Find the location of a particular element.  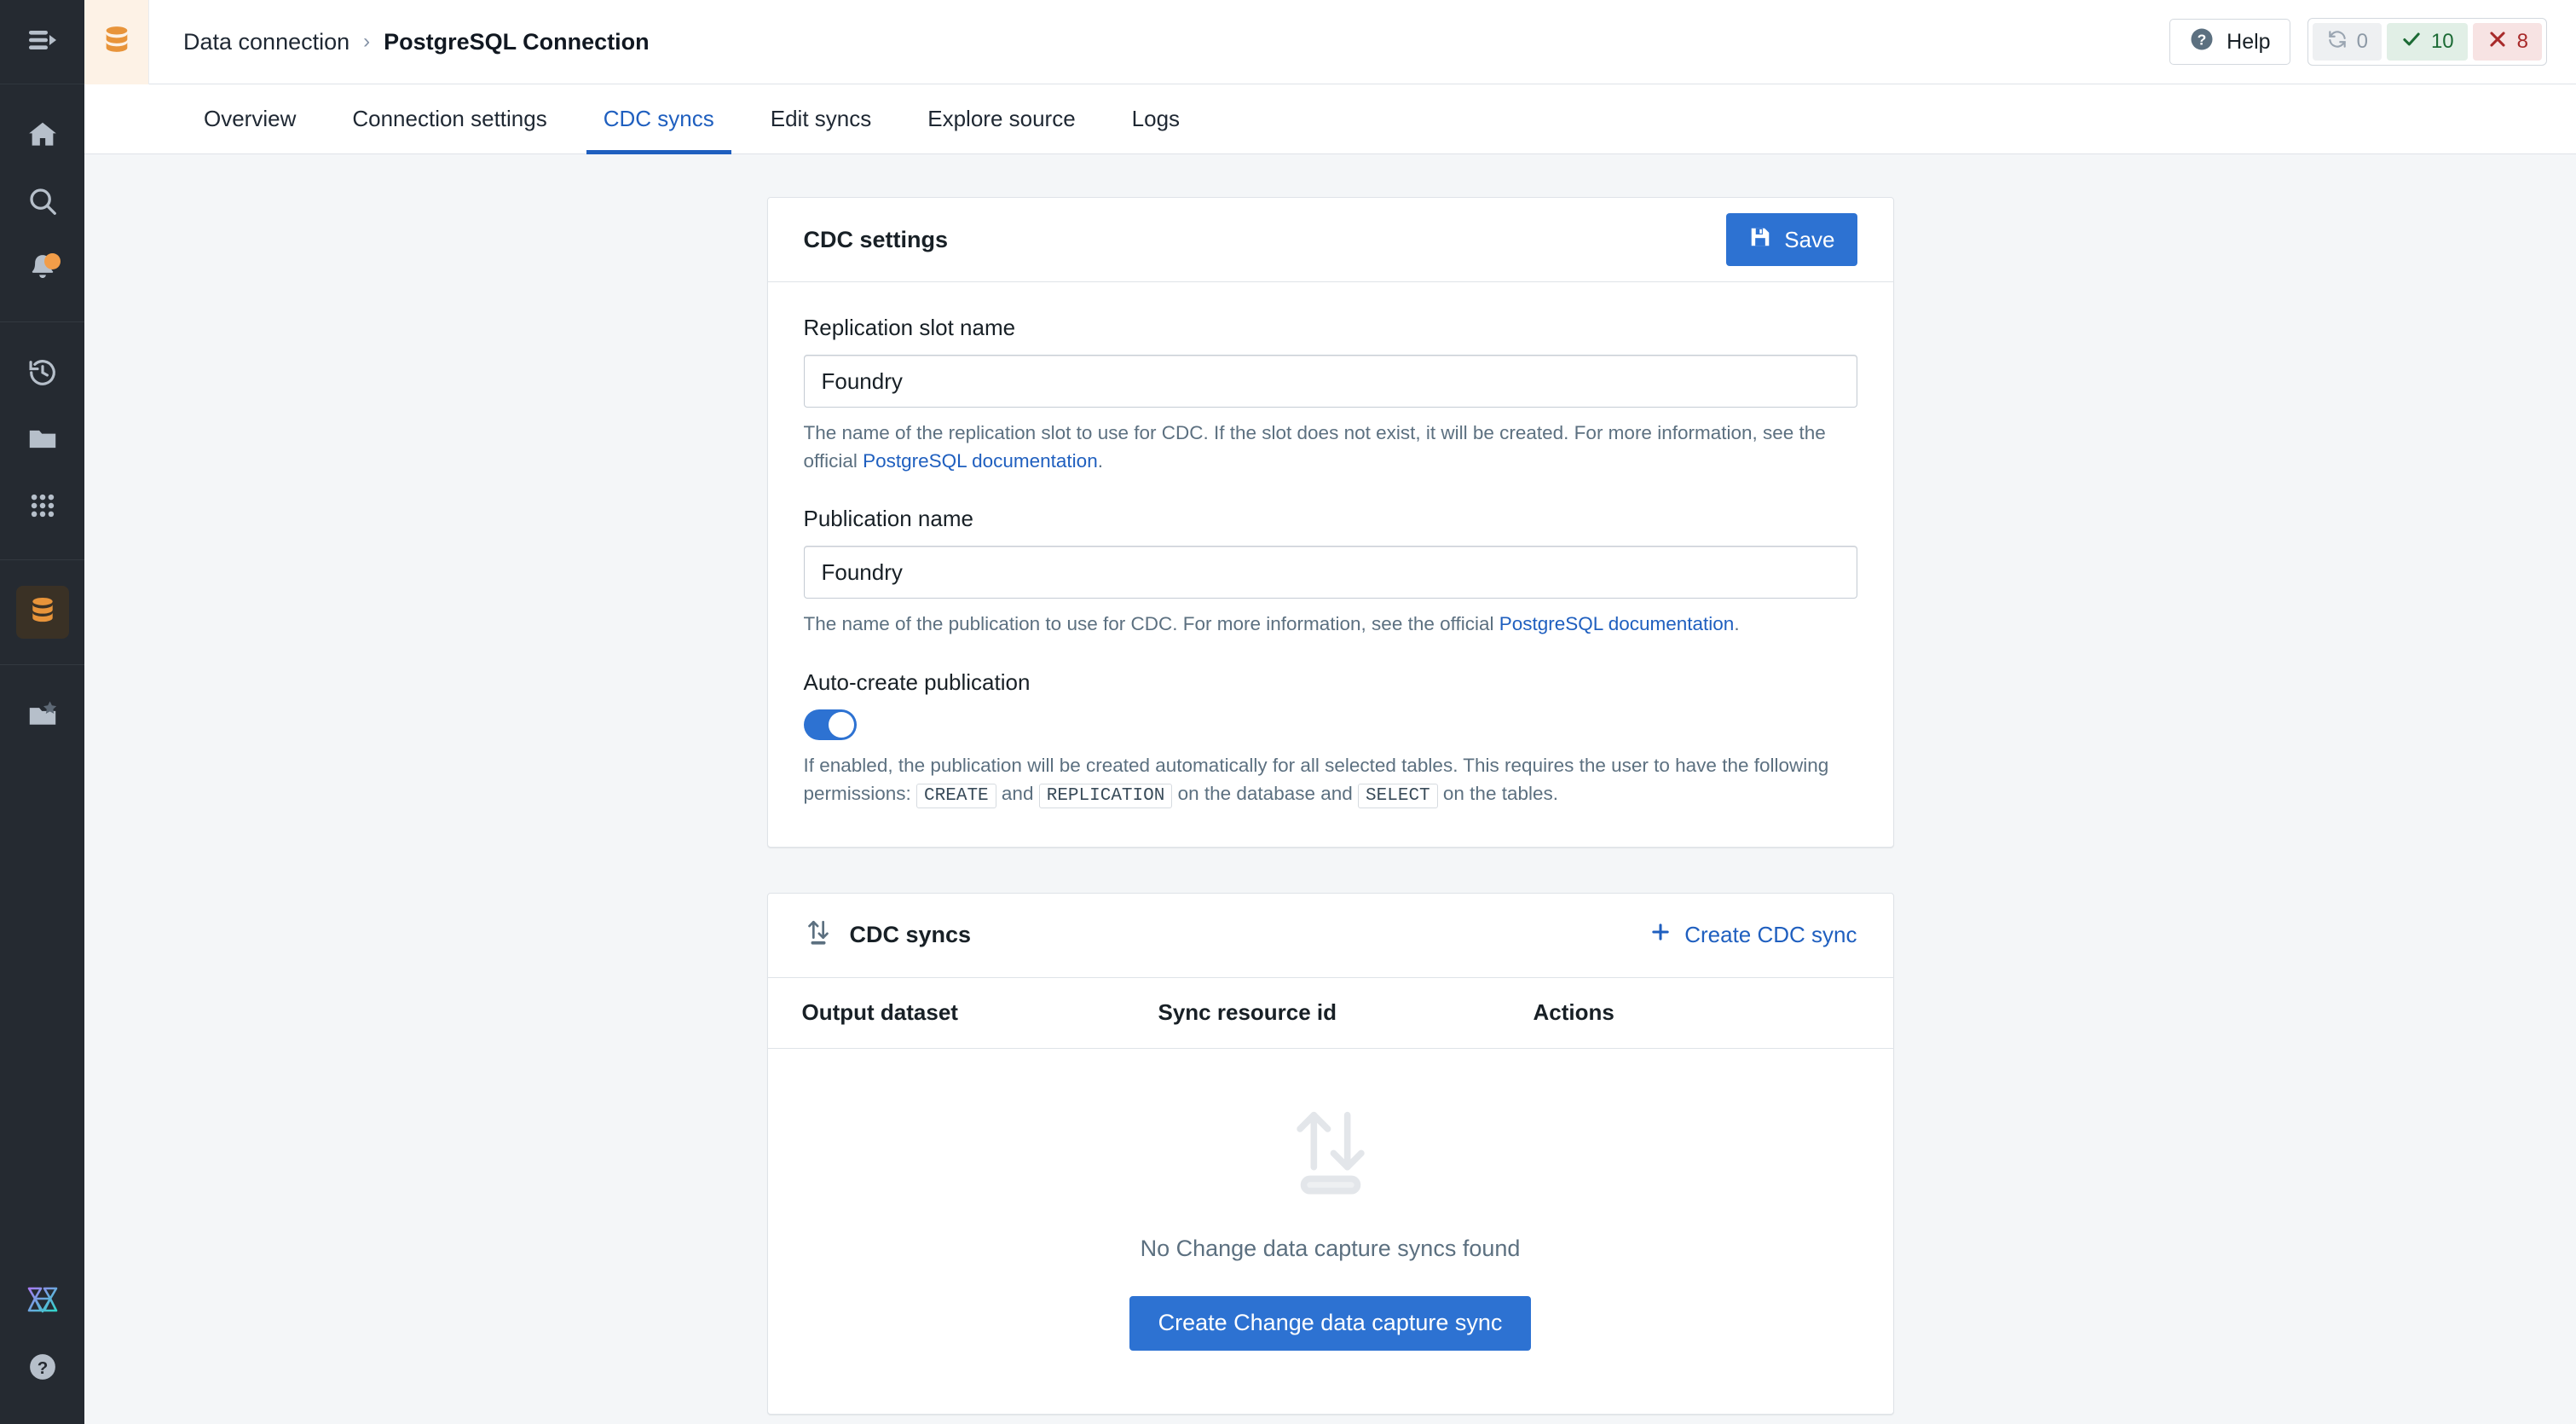

sidebar-item-search is located at coordinates (42, 203).